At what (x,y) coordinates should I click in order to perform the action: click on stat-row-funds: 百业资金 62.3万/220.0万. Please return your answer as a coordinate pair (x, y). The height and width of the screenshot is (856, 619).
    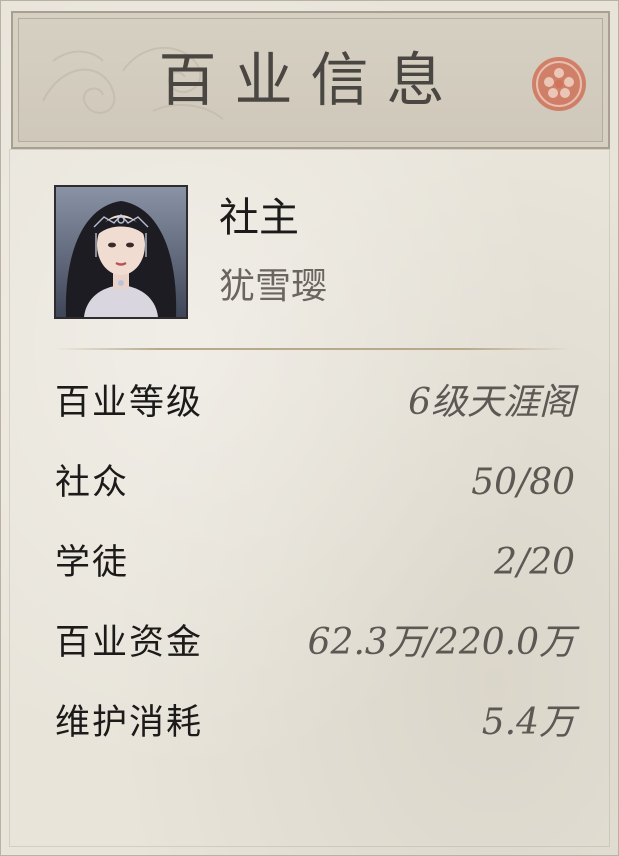
    Looking at the image, I should click on (315, 643).